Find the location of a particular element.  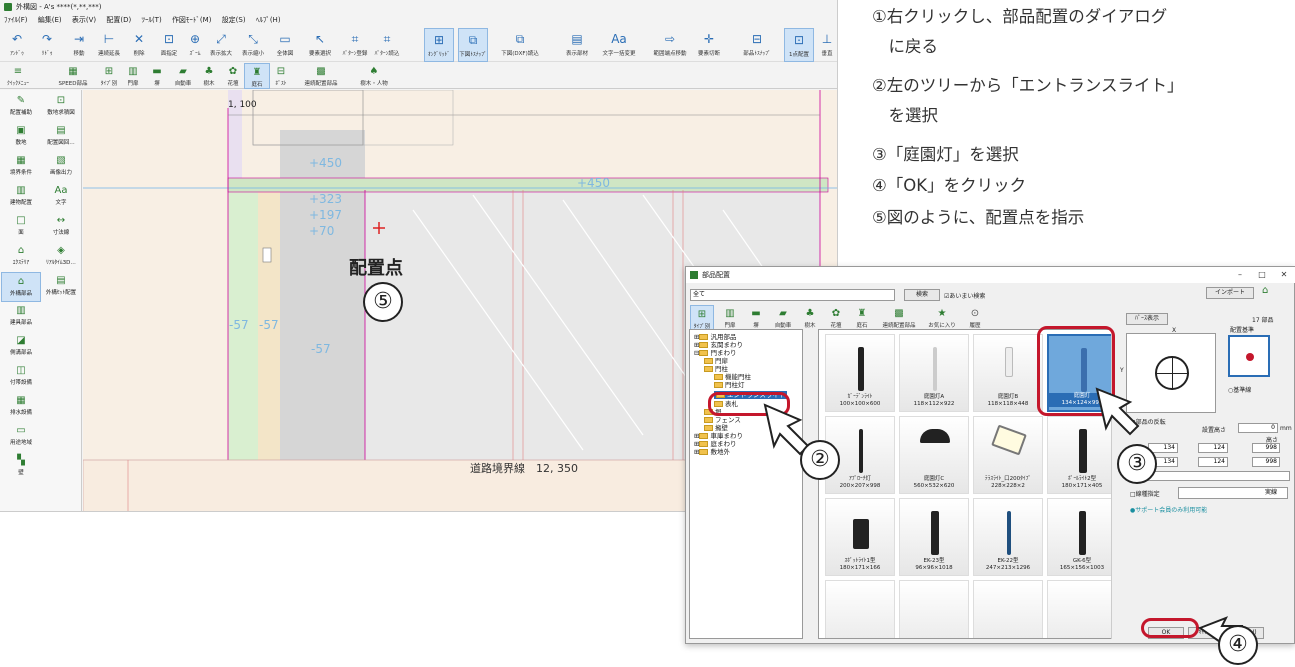

tool-dimension: ↔ 寸法線 is located at coordinates (61, 227).